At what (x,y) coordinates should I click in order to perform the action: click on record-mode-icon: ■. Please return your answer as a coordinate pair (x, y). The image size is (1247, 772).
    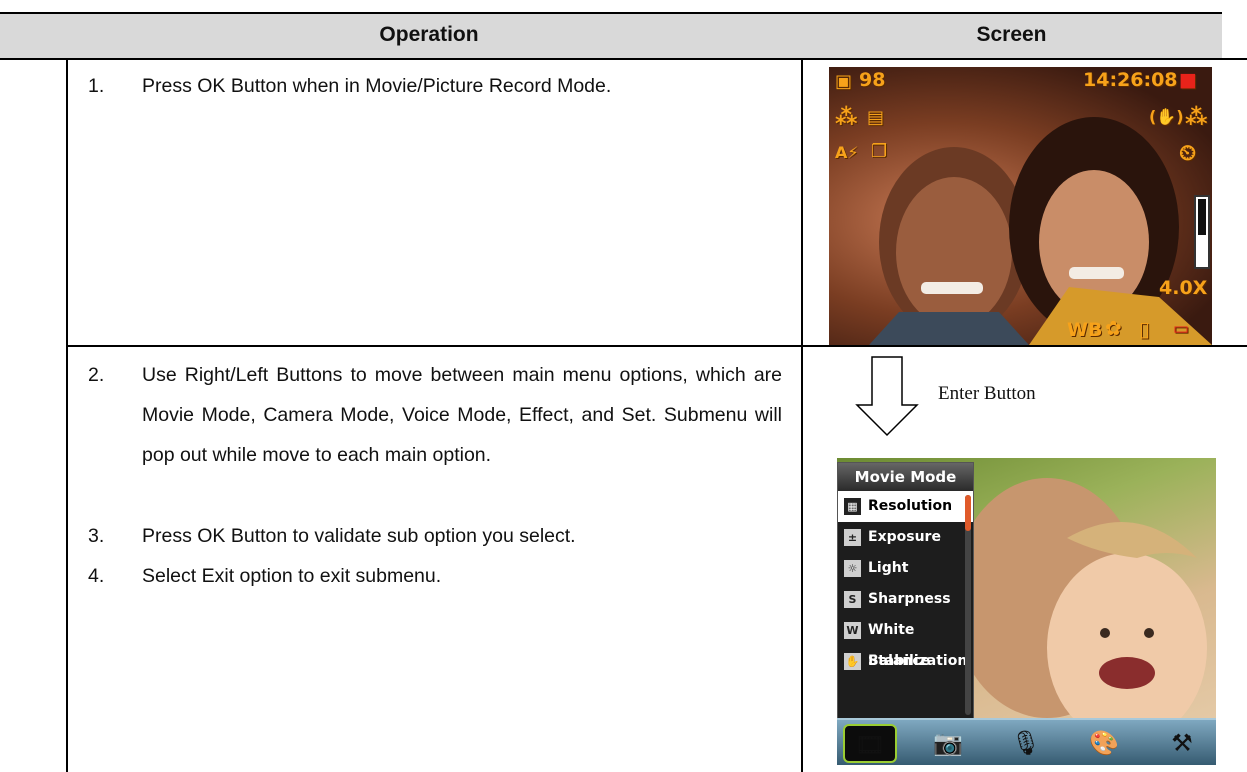
    Looking at the image, I should click on (1188, 80).